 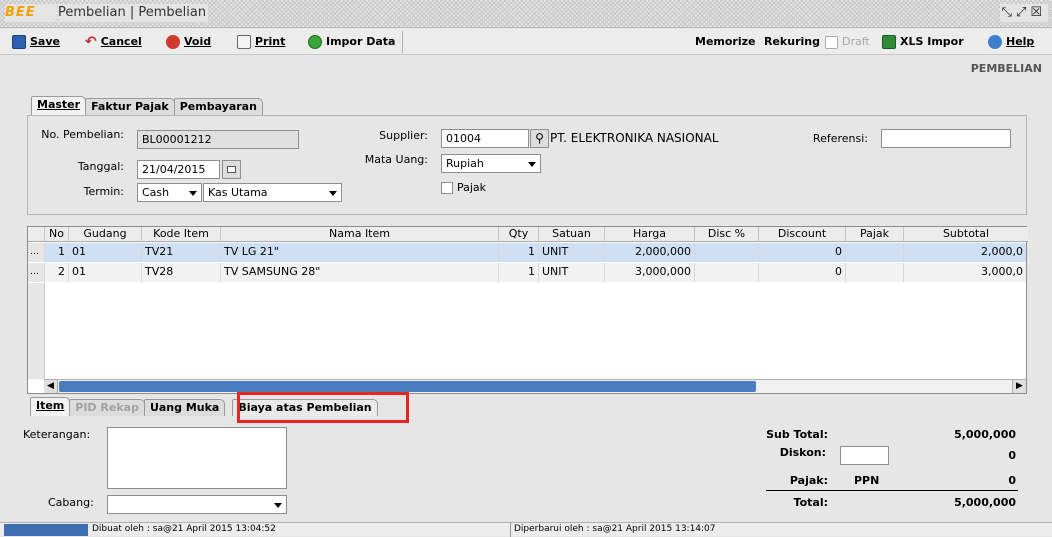 I want to click on scroll-right-icon: ▶, so click(x=1019, y=386).